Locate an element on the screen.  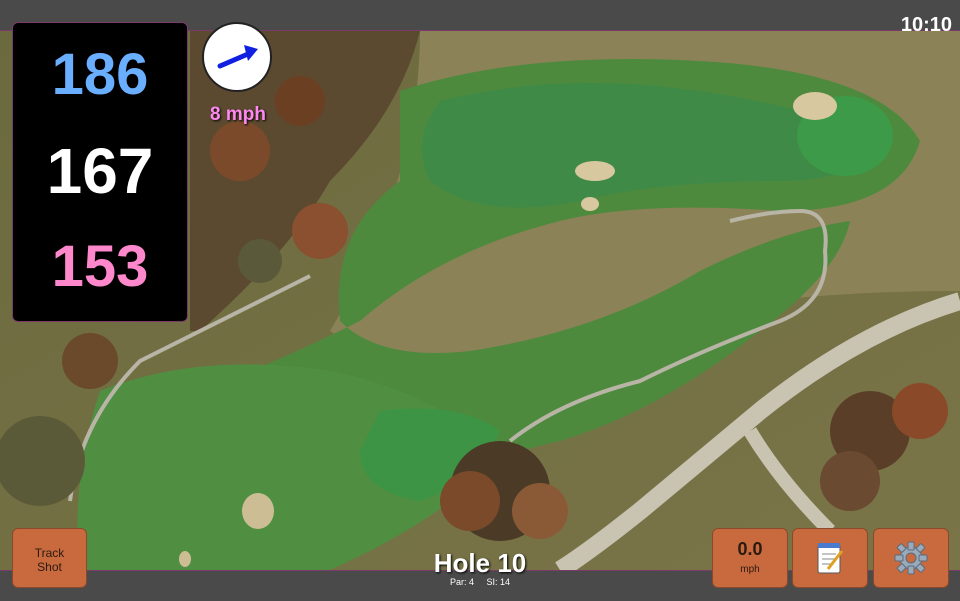
back-of-green-distance: 186 is located at coordinates (100, 74).